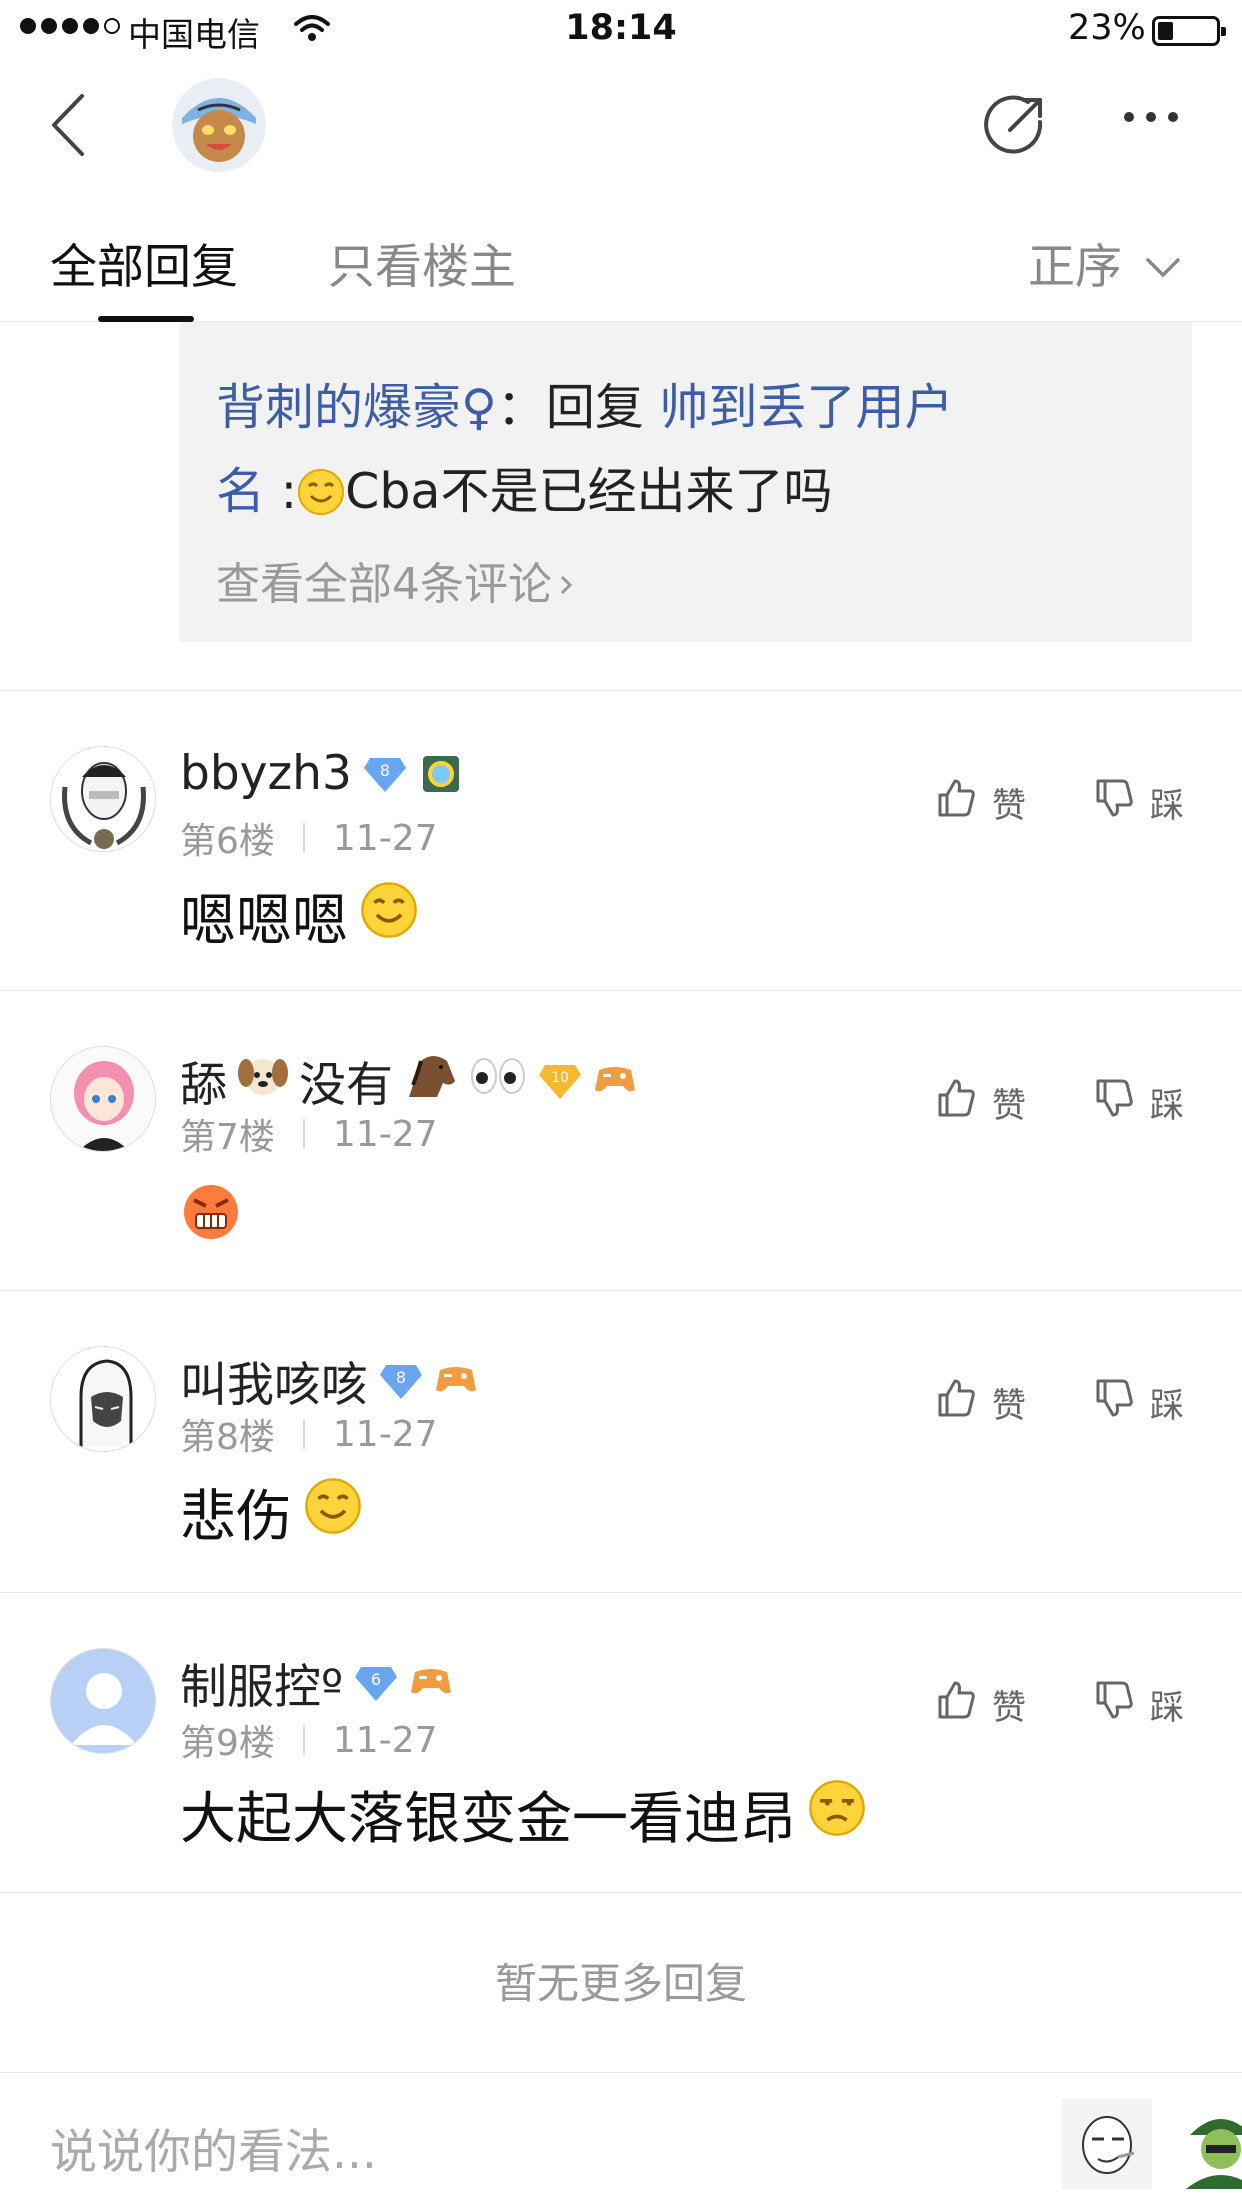 The width and height of the screenshot is (1242, 2208). What do you see at coordinates (621, 28) in the screenshot?
I see `clock: 18:14` at bounding box center [621, 28].